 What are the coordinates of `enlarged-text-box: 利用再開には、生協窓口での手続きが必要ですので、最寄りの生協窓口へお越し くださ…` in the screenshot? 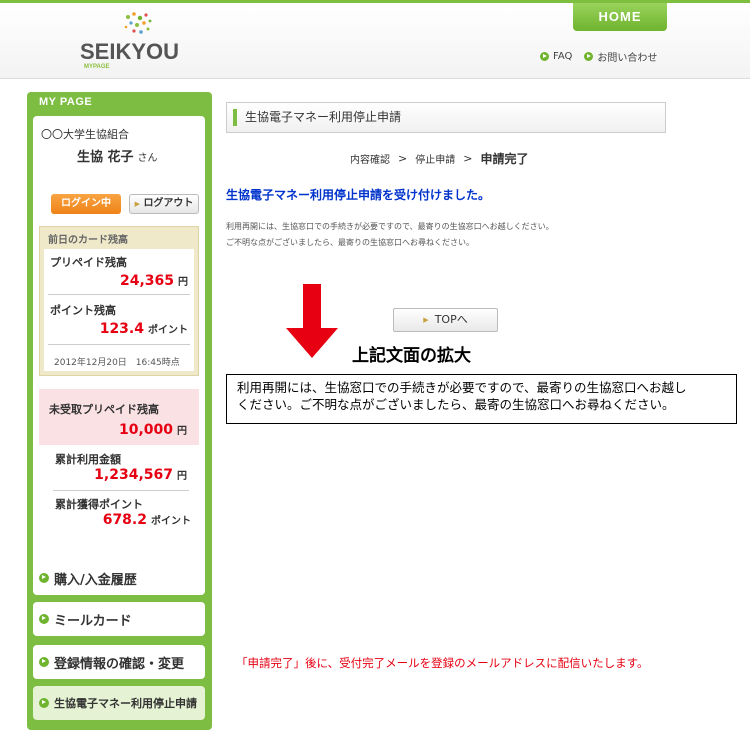 It's located at (481, 399).